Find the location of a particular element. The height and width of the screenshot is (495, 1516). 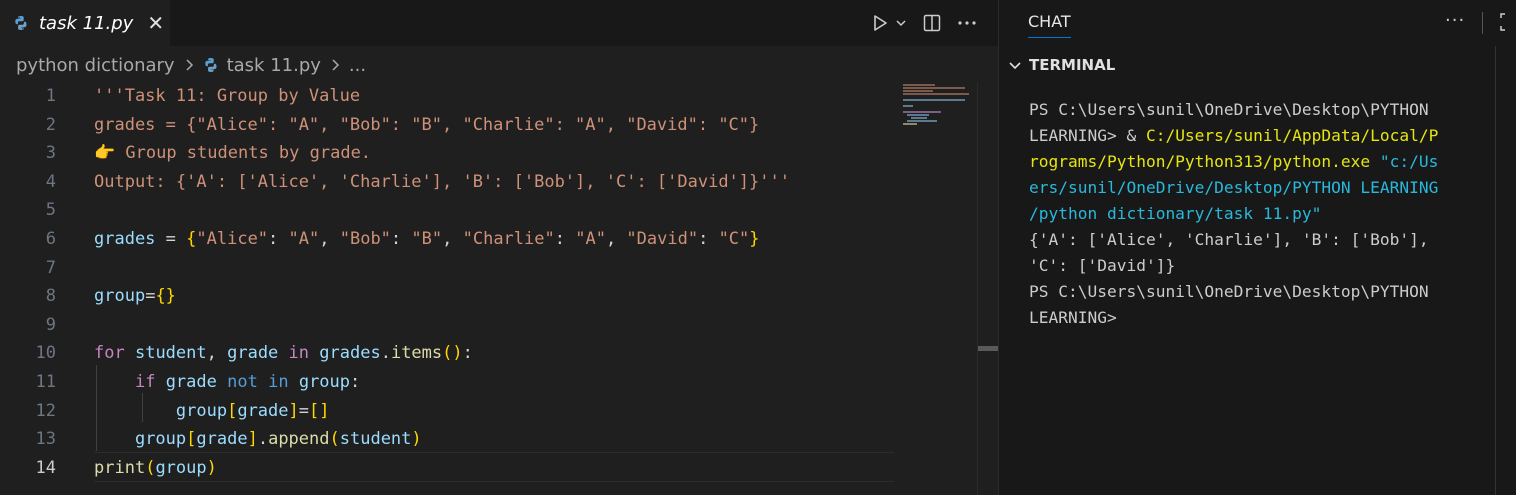

tab-task-11: task 11.py ✕ is located at coordinates (85, 23).